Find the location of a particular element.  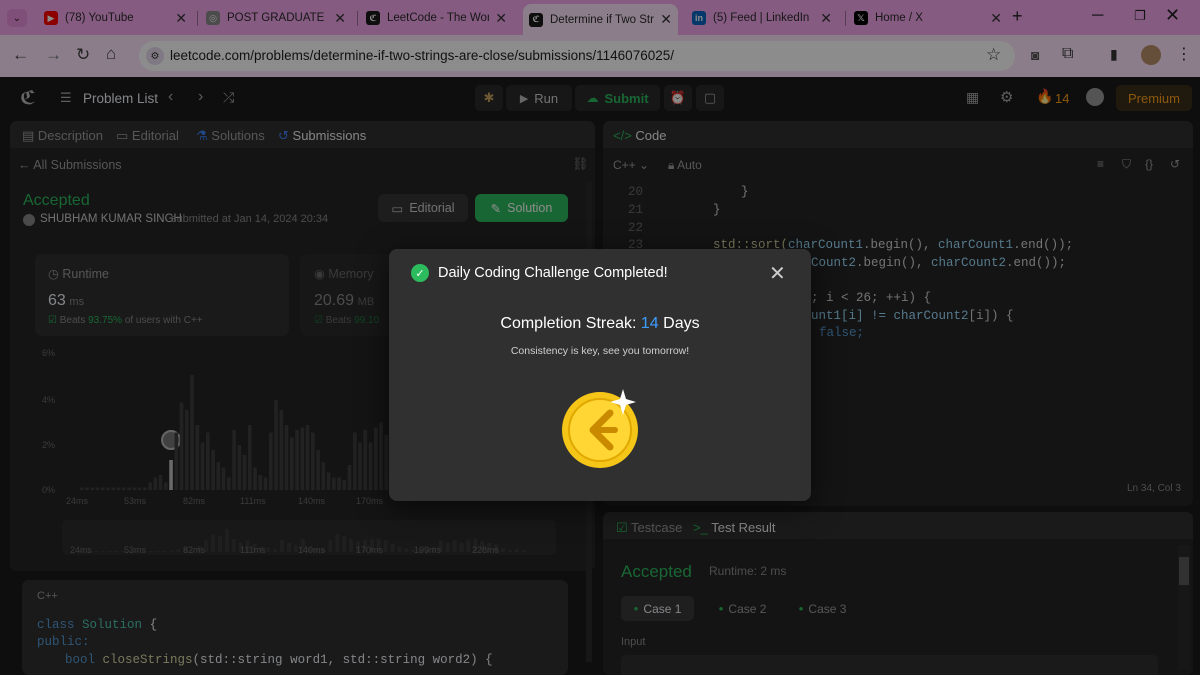

completion-streak: Completion Streak: 14 Days is located at coordinates (600, 324).